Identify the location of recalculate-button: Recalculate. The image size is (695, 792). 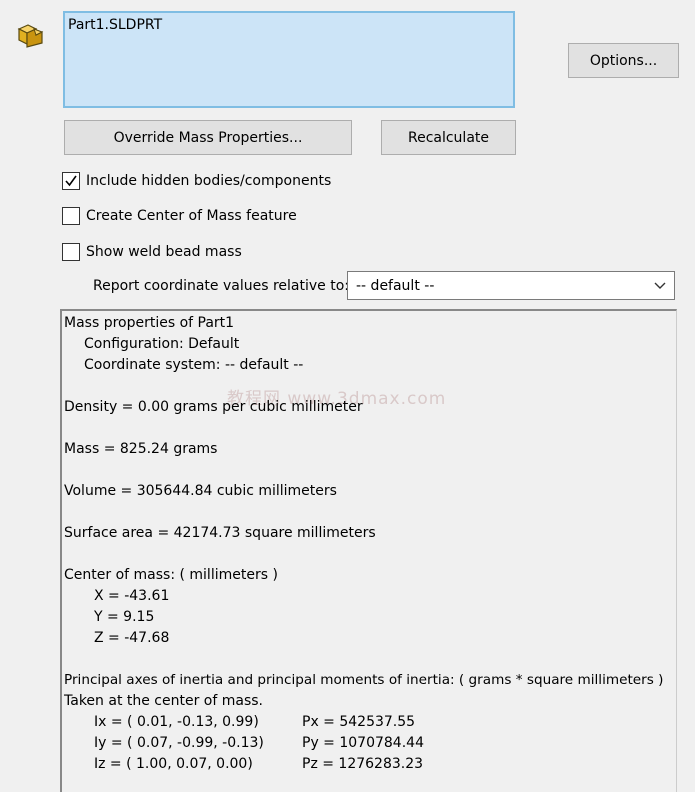
(448, 137).